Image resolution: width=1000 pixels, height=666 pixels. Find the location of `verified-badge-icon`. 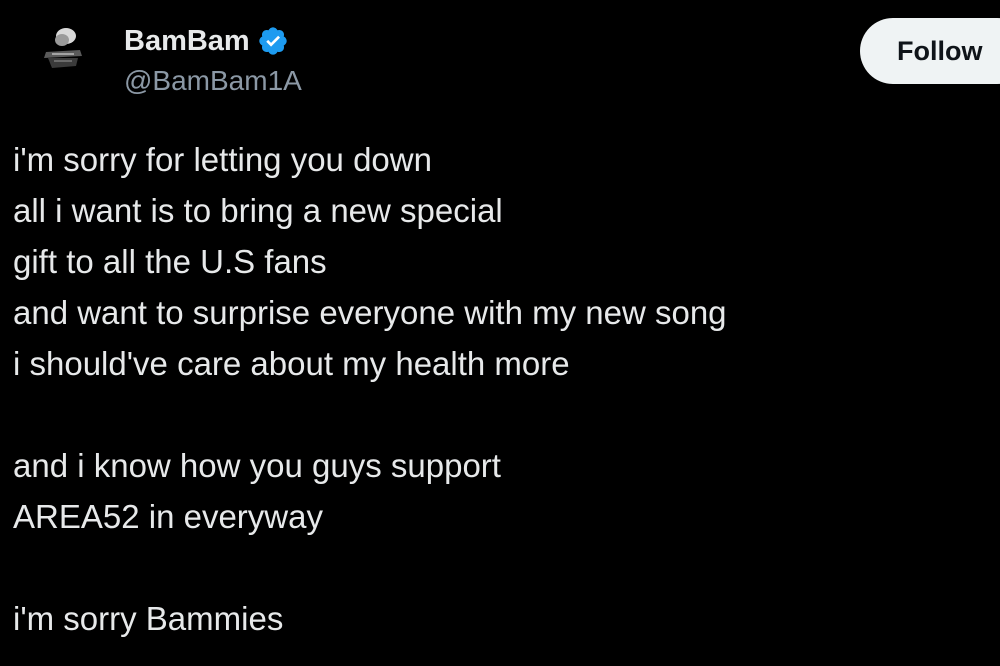

verified-badge-icon is located at coordinates (273, 41).